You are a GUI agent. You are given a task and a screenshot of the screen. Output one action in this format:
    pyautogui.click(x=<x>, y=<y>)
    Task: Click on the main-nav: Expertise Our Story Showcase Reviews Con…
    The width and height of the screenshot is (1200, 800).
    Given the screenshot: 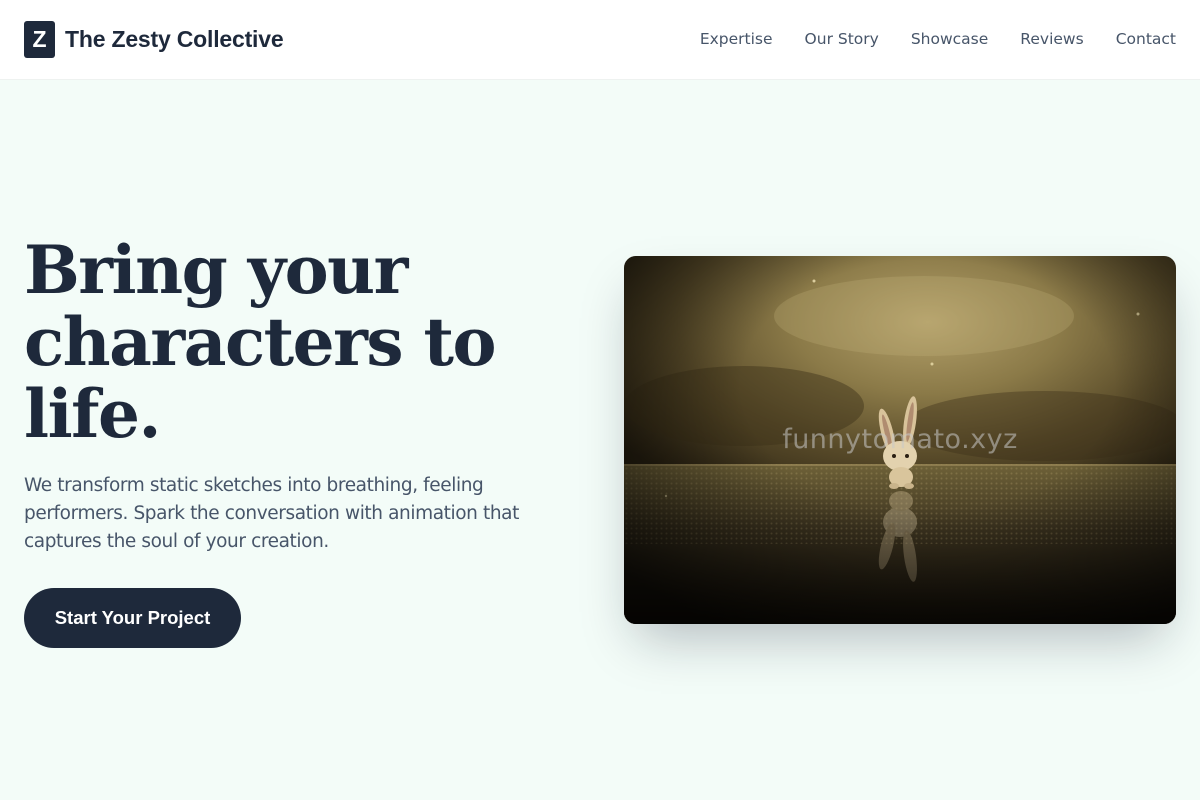 What is the action you would take?
    pyautogui.click(x=938, y=39)
    